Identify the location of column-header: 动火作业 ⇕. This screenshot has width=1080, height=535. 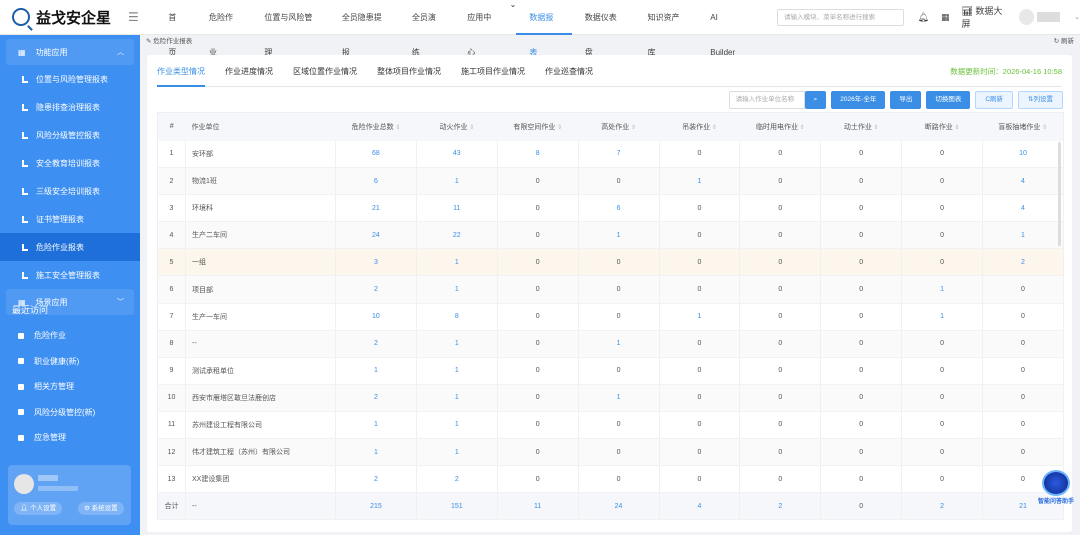
(457, 126).